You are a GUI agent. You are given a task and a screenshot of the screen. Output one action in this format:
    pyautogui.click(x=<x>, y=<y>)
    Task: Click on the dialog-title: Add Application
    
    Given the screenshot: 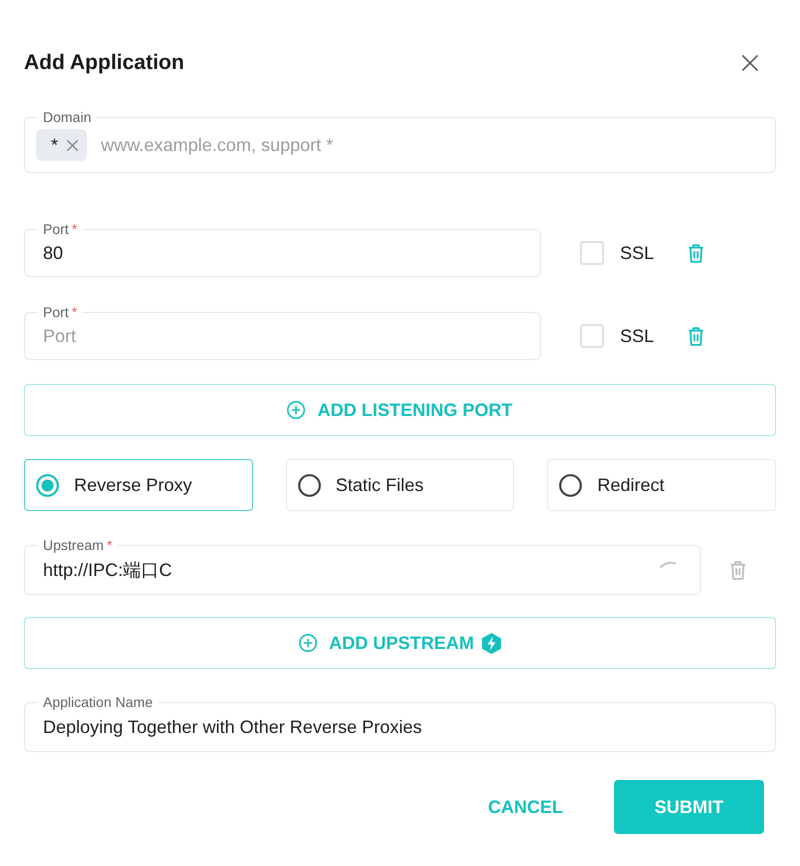 What is the action you would take?
    pyautogui.click(x=104, y=63)
    